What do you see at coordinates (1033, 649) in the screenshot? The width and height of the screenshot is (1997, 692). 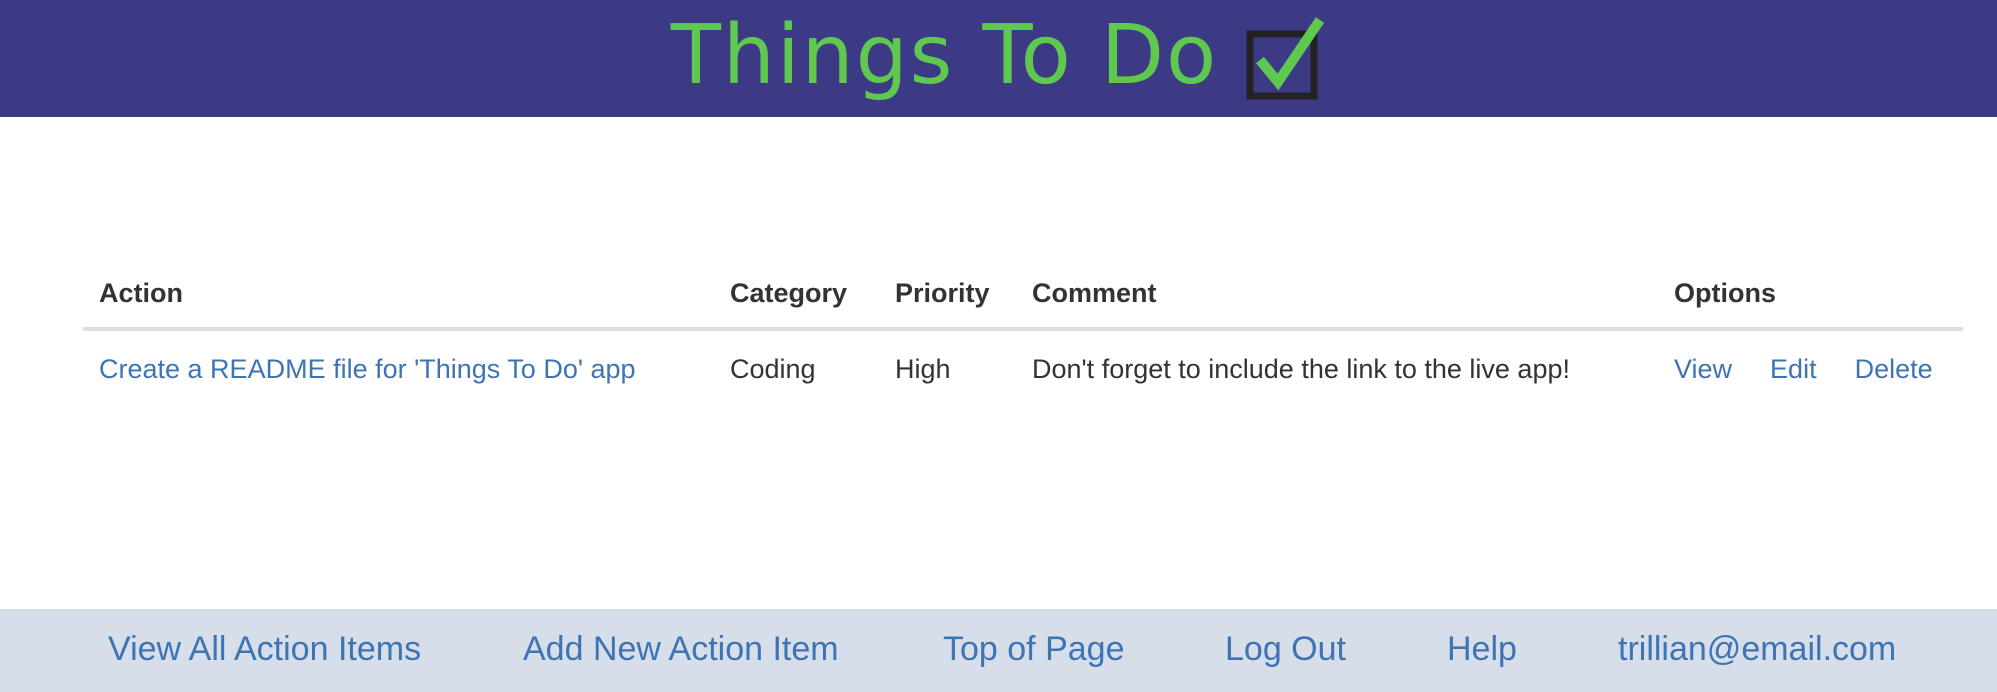 I see `top-of-page-link: Top of Page` at bounding box center [1033, 649].